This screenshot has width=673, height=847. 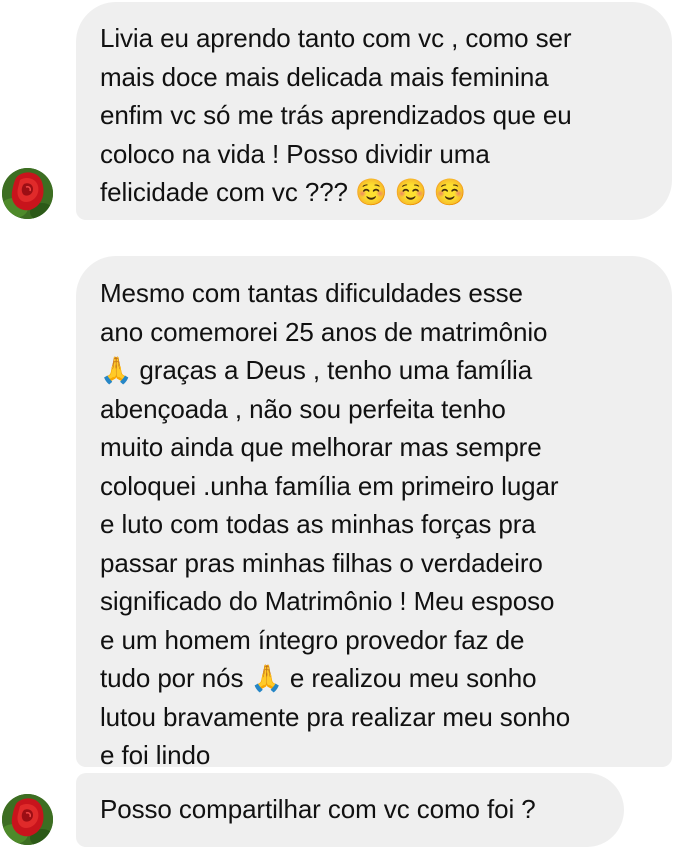 I want to click on message-text-line: ano comemorei 25 anos de matrimônio, so click(x=324, y=331).